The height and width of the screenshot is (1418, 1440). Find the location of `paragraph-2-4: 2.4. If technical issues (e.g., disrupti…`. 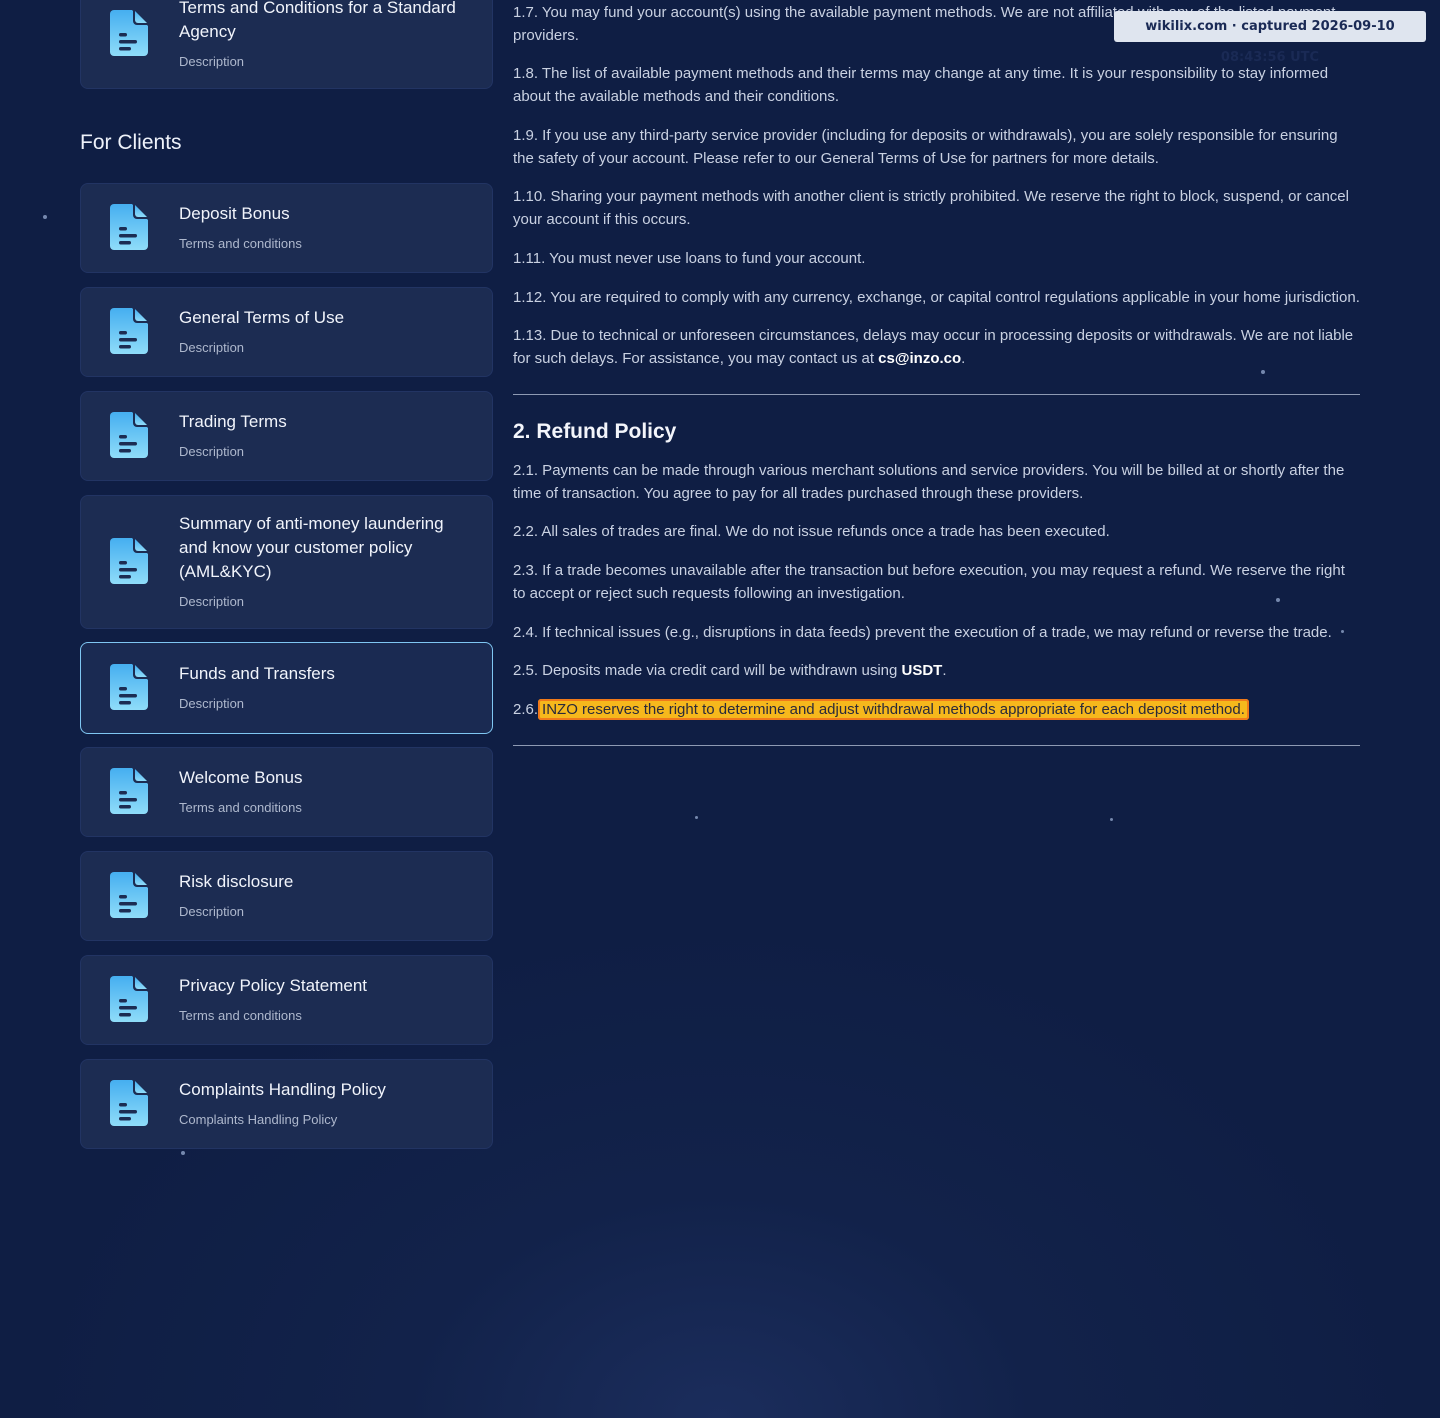

paragraph-2-4: 2.4. If technical issues (e.g., disrupti… is located at coordinates (922, 632).